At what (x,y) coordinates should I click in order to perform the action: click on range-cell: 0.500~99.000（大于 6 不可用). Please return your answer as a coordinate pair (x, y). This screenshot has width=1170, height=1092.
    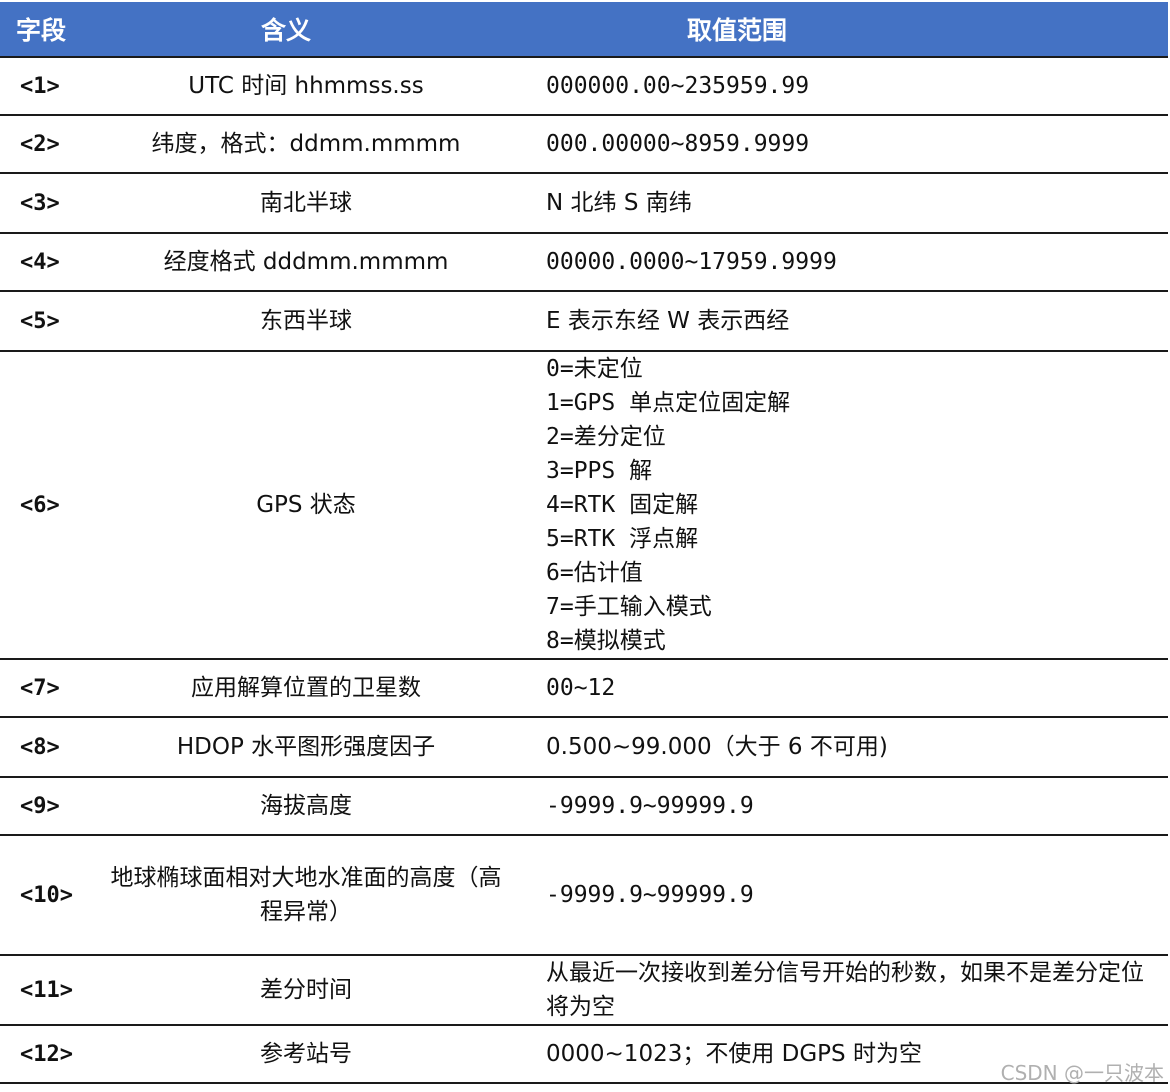
    Looking at the image, I should click on (852, 747).